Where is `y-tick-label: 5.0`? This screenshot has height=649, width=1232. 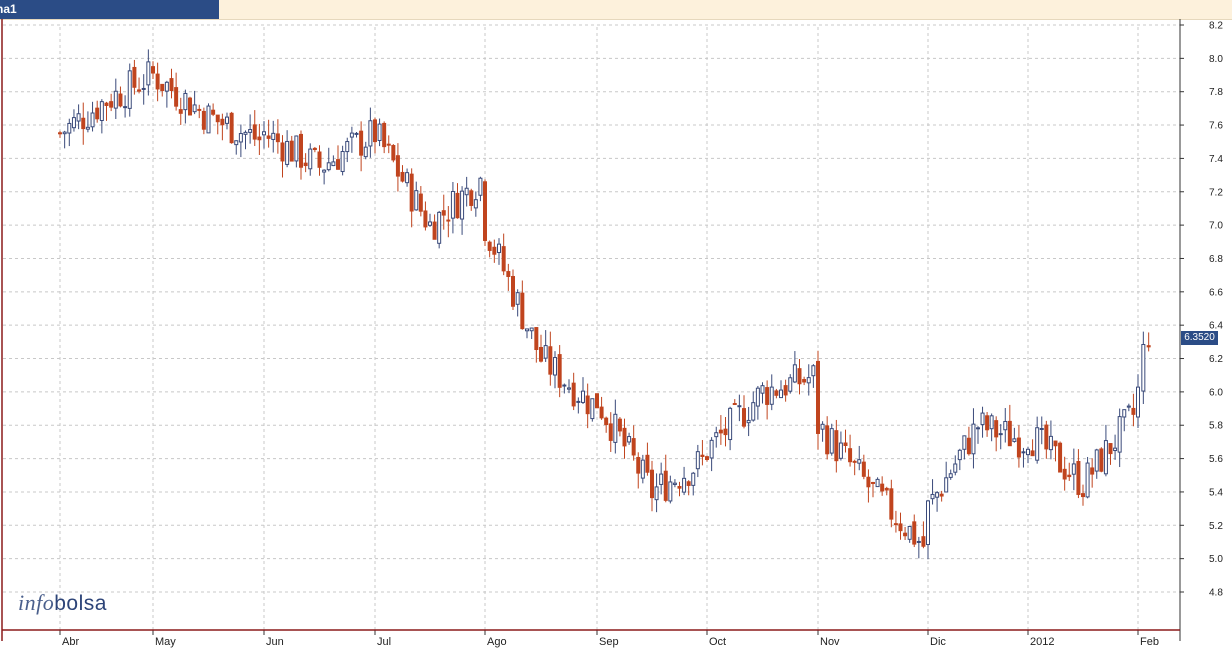
y-tick-label: 5.0 is located at coordinates (1216, 559).